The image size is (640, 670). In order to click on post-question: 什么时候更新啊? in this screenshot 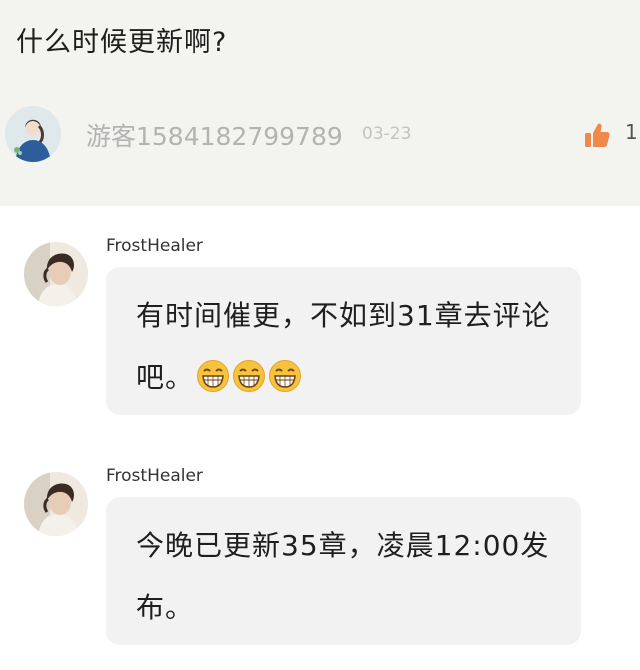, I will do `click(122, 42)`.